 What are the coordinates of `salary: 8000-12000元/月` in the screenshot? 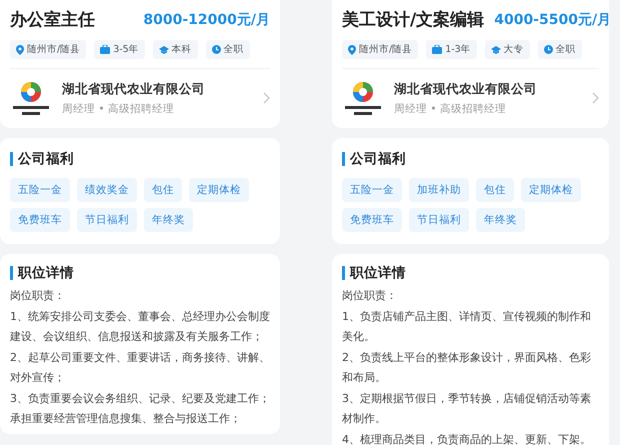 It's located at (206, 19).